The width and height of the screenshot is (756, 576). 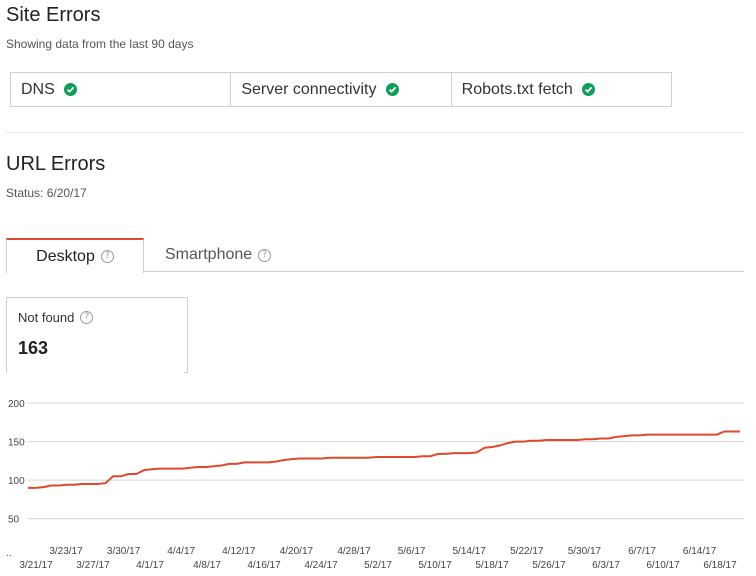 What do you see at coordinates (53, 15) in the screenshot?
I see `site-errors-title: Site Errors` at bounding box center [53, 15].